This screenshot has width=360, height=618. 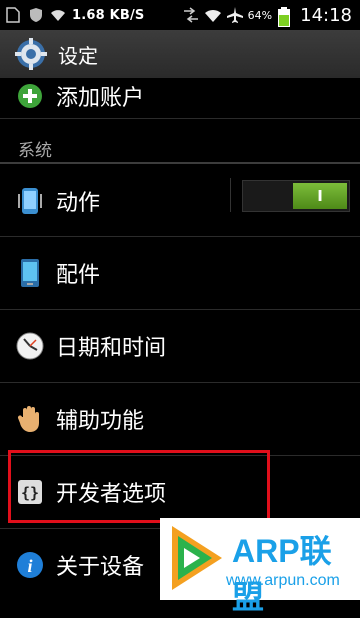 What do you see at coordinates (260, 566) in the screenshot?
I see `watermark: ARP联盟 www.arpun.com` at bounding box center [260, 566].